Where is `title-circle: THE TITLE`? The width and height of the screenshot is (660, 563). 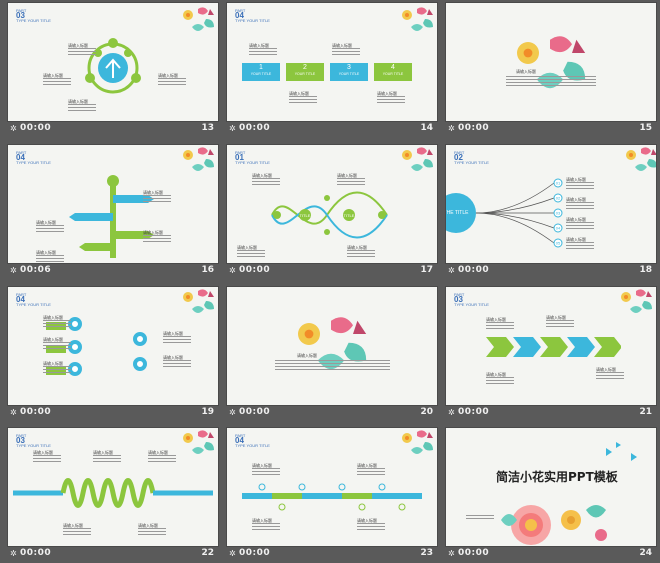 title-circle: THE TITLE is located at coordinates (461, 213).